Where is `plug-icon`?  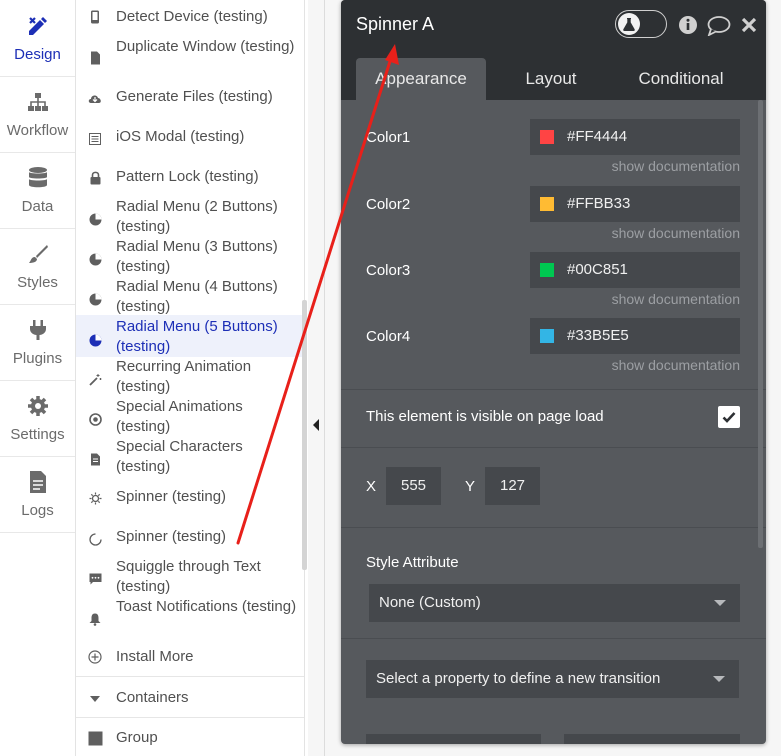 plug-icon is located at coordinates (38, 330).